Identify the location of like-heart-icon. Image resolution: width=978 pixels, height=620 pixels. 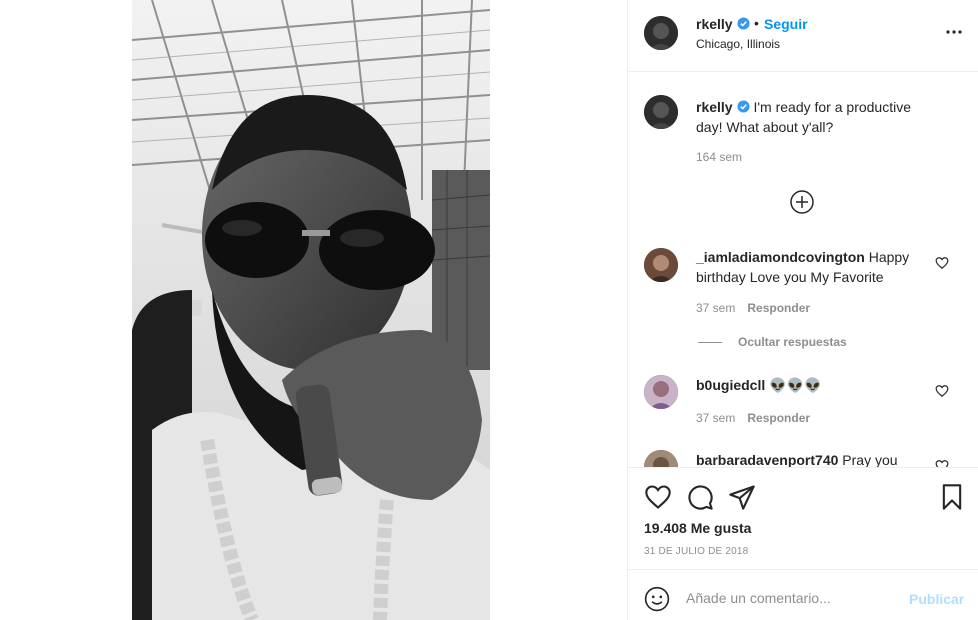
(658, 497).